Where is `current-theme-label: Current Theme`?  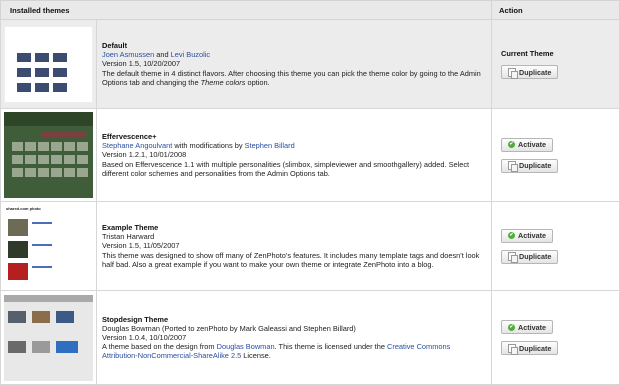
current-theme-label: Current Theme is located at coordinates (527, 53).